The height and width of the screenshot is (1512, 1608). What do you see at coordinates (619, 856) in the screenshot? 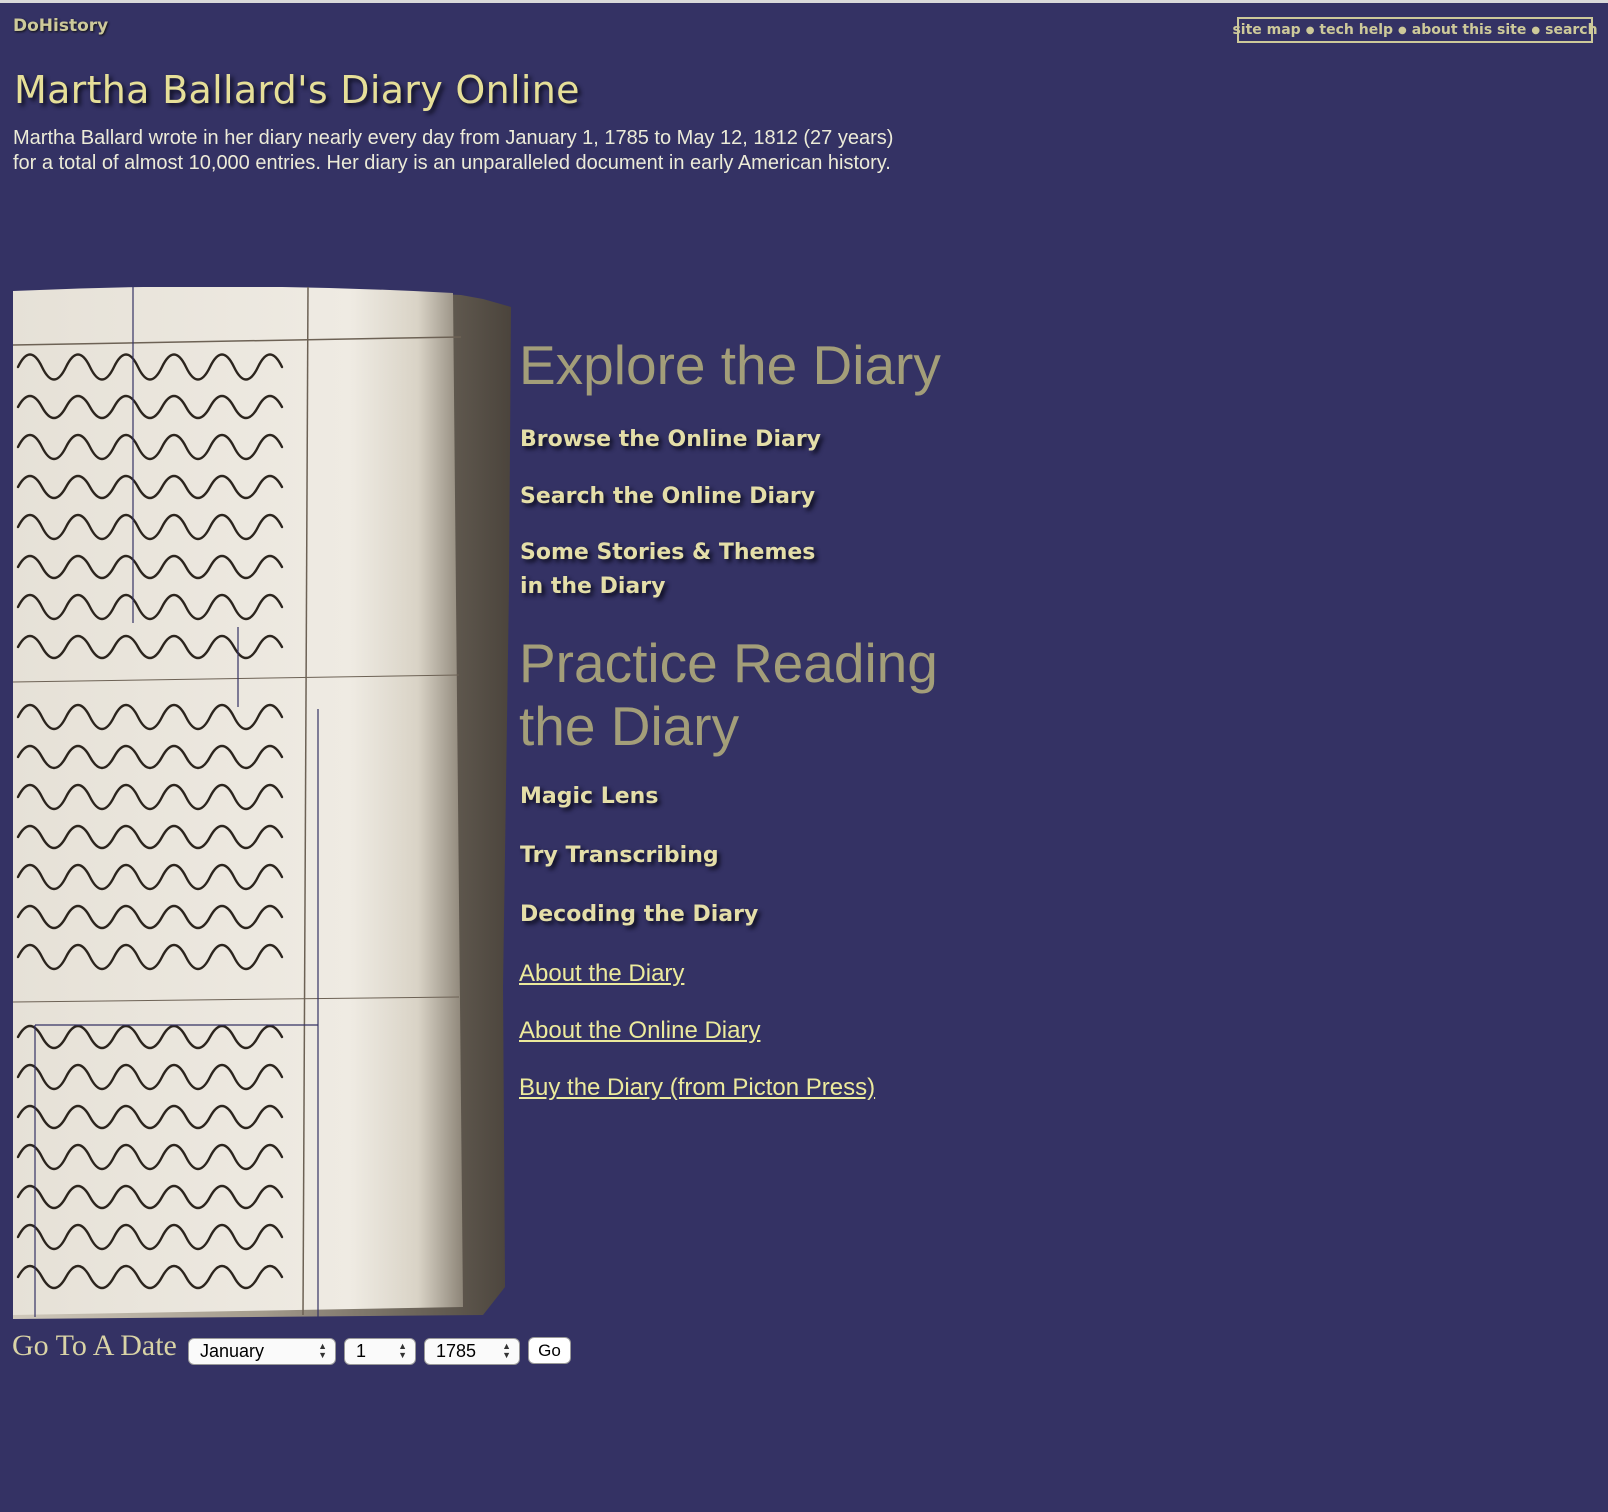
I see `try-transcribing-link: Try Transcribing` at bounding box center [619, 856].